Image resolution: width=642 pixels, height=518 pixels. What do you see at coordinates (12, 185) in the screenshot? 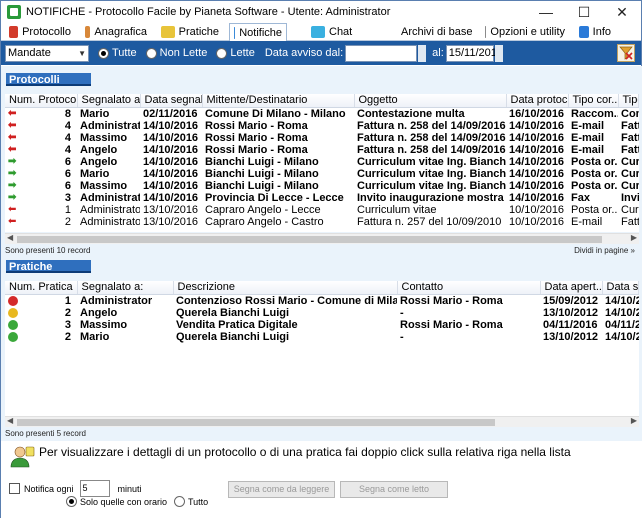
I see `outgoing-arrow-icon: ➡` at bounding box center [12, 185].